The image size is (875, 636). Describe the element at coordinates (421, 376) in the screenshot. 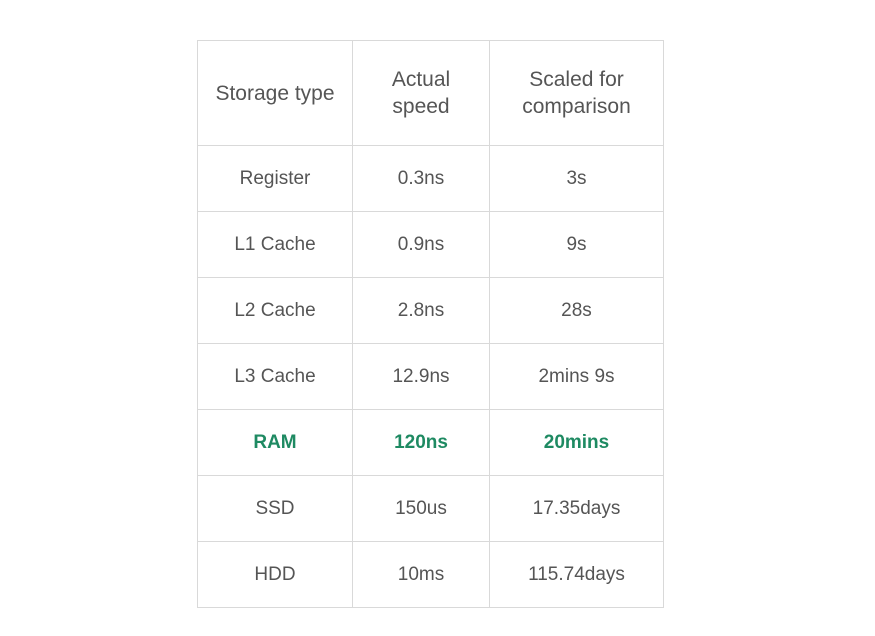

I see `cell-actual-speed: 12.9ns` at that location.